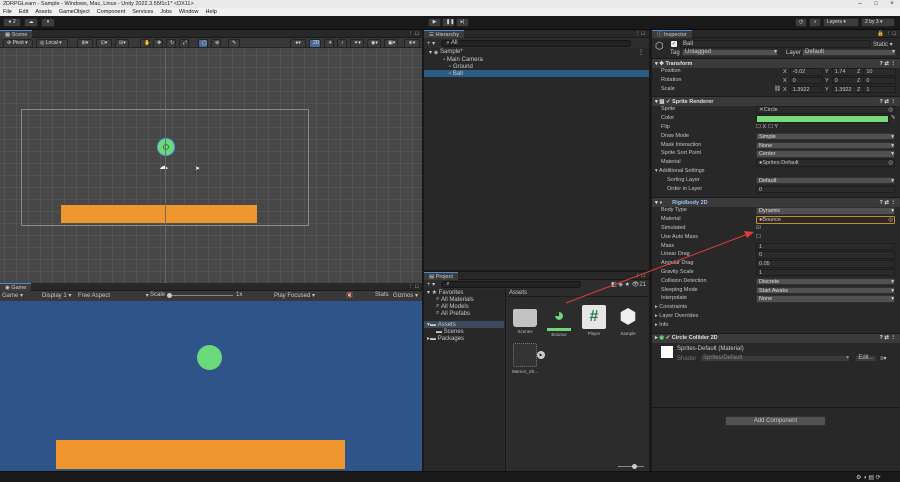 This screenshot has width=900, height=482. Describe the element at coordinates (184, 43) in the screenshot. I see `scale-tool-icon: ⤢` at that location.